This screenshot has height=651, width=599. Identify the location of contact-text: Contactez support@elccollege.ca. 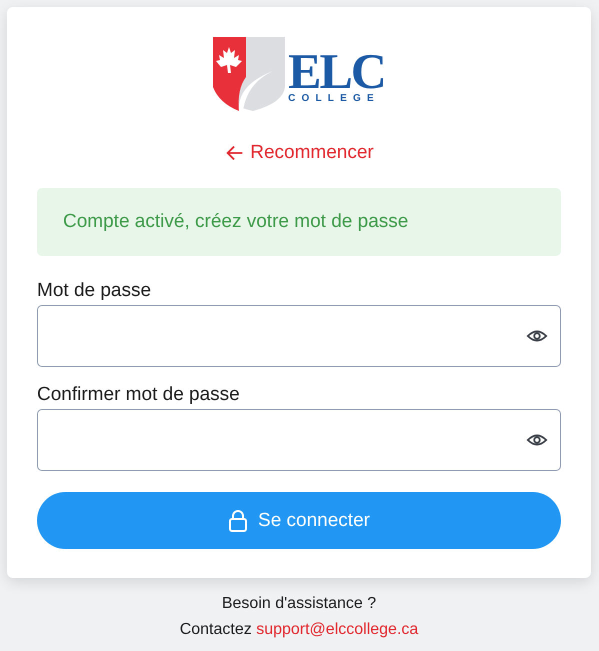
(299, 630).